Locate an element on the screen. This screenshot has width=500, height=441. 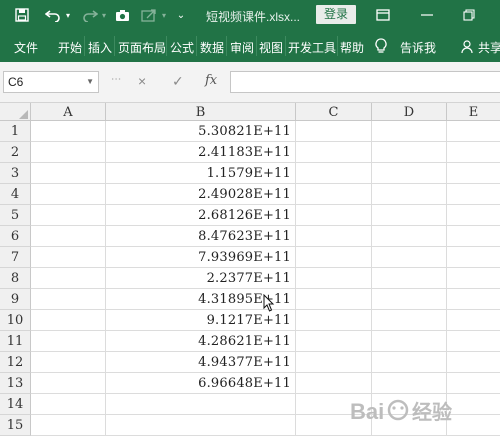
redo-dropdown-icon: ▾ is located at coordinates (104, 15).